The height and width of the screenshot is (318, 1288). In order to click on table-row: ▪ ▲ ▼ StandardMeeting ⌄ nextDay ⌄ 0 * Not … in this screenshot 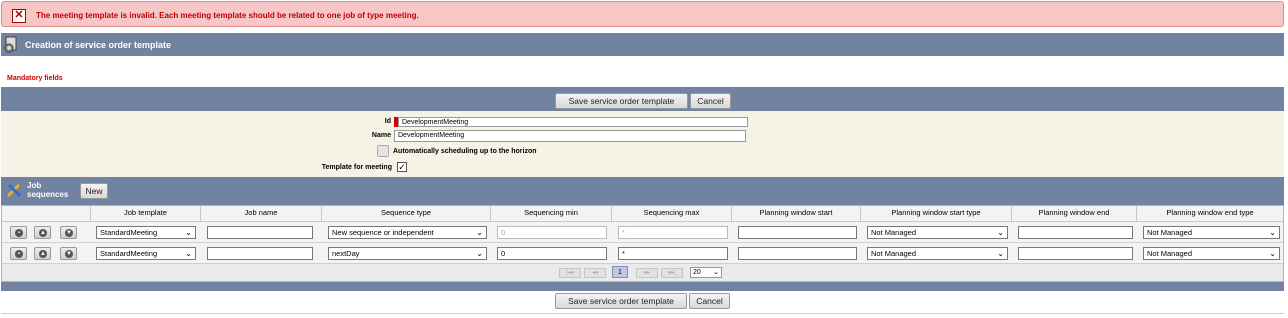, I will do `click(642, 253)`.